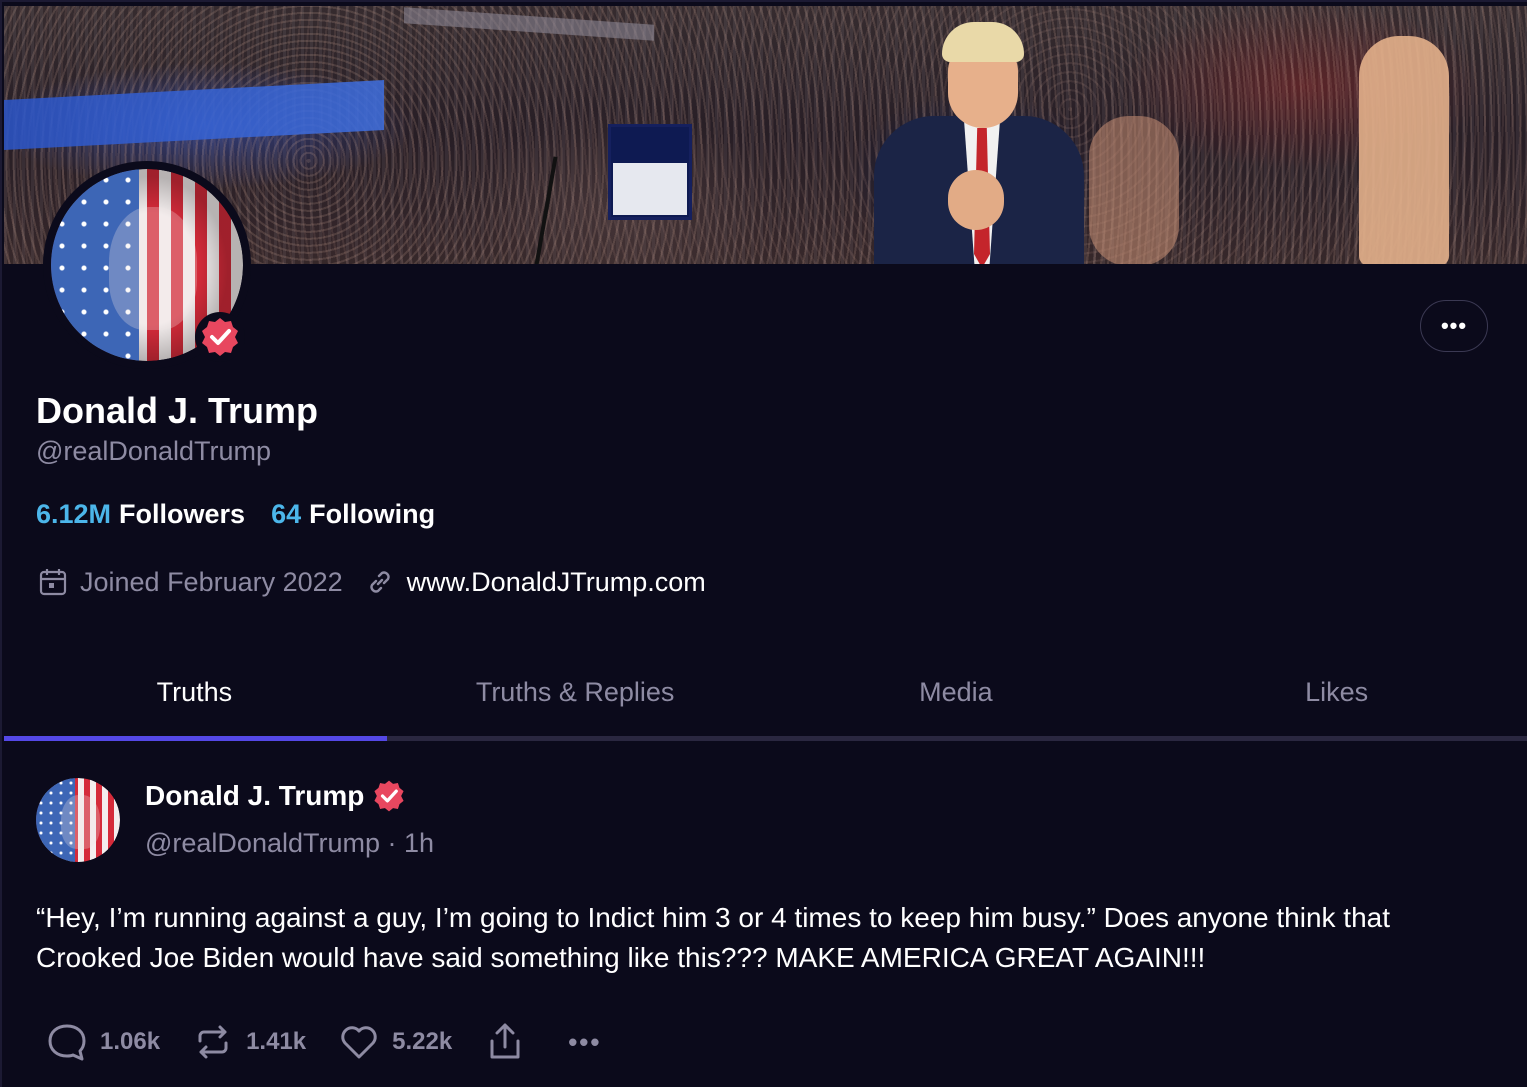 The image size is (1527, 1087). I want to click on post-author: Donald J. Trump, so click(275, 796).